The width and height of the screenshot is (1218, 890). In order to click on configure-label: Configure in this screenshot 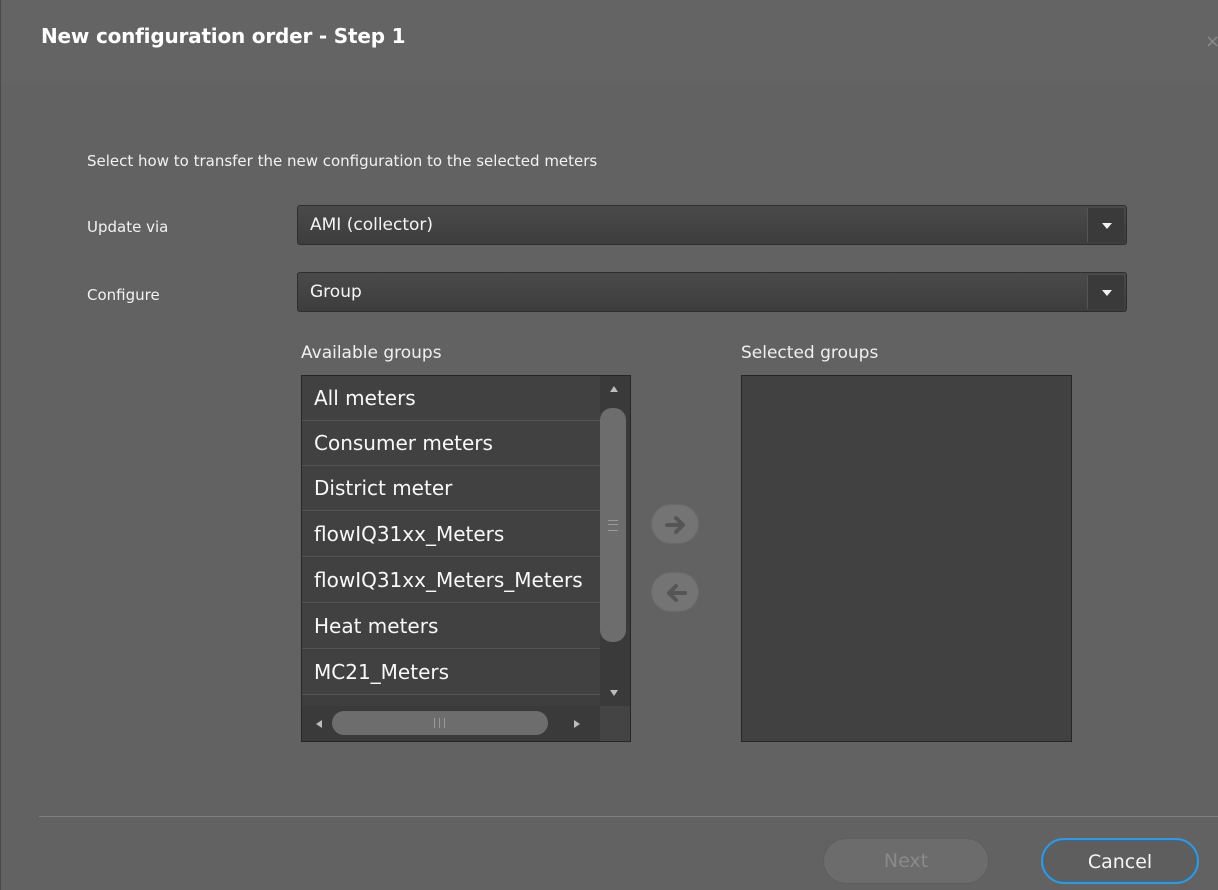, I will do `click(123, 295)`.